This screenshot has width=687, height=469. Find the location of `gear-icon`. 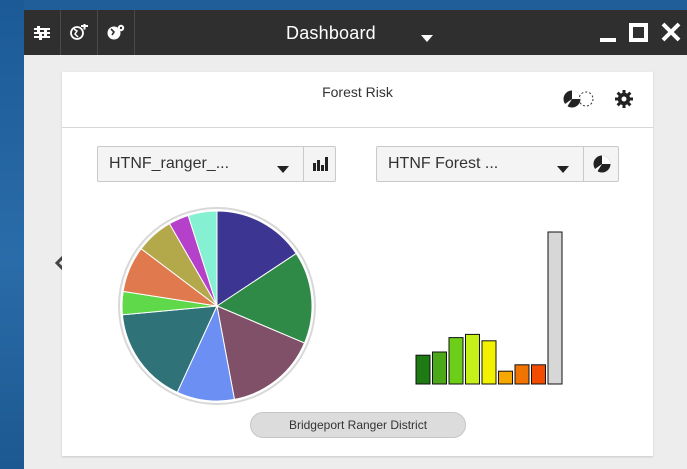

gear-icon is located at coordinates (624, 101).